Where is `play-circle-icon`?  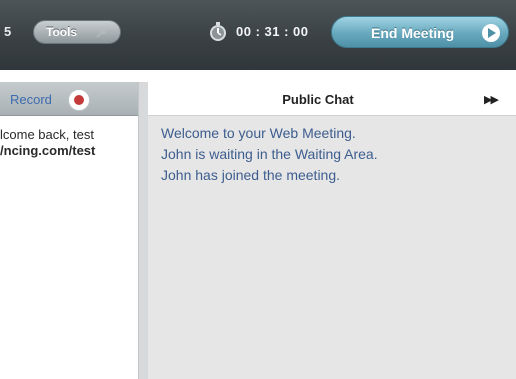
play-circle-icon is located at coordinates (491, 33).